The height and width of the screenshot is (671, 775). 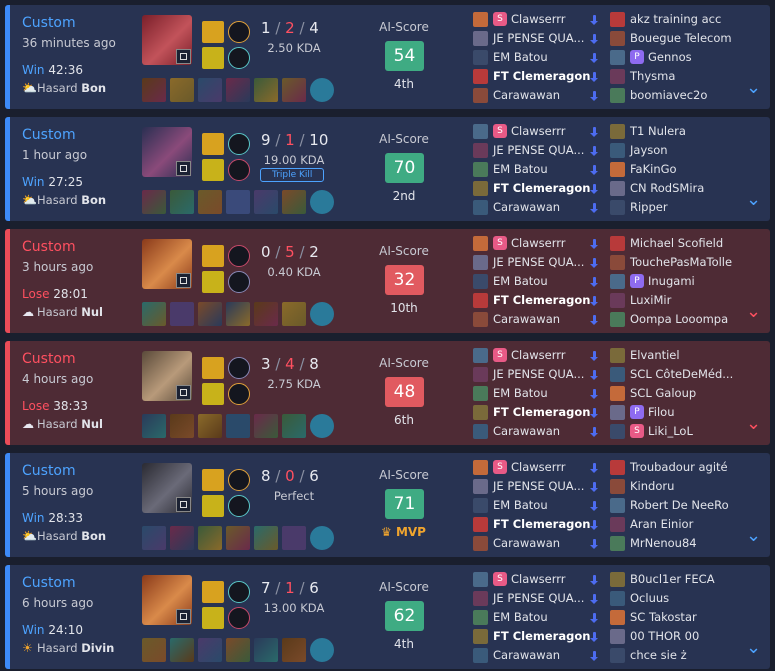 What do you see at coordinates (680, 281) in the screenshot?
I see `player-row: P Inugami` at bounding box center [680, 281].